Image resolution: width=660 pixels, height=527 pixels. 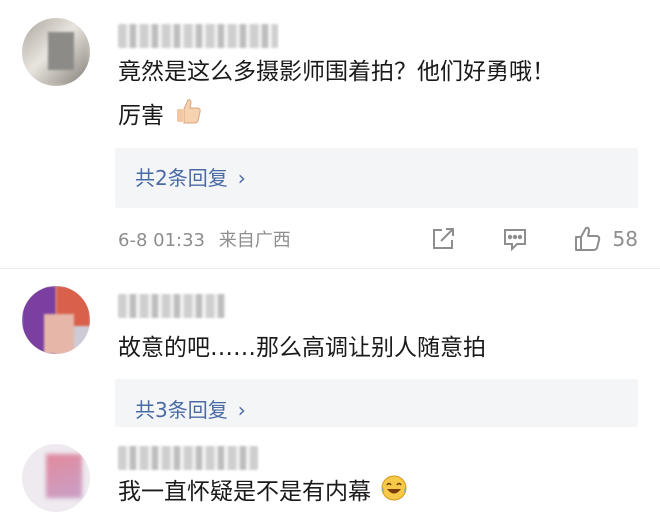 I want to click on comment-text-part: 厉害, so click(x=141, y=116).